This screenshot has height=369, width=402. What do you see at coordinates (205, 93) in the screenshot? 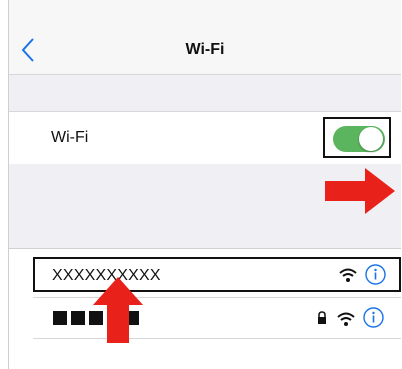
I see `group-spacer` at bounding box center [205, 93].